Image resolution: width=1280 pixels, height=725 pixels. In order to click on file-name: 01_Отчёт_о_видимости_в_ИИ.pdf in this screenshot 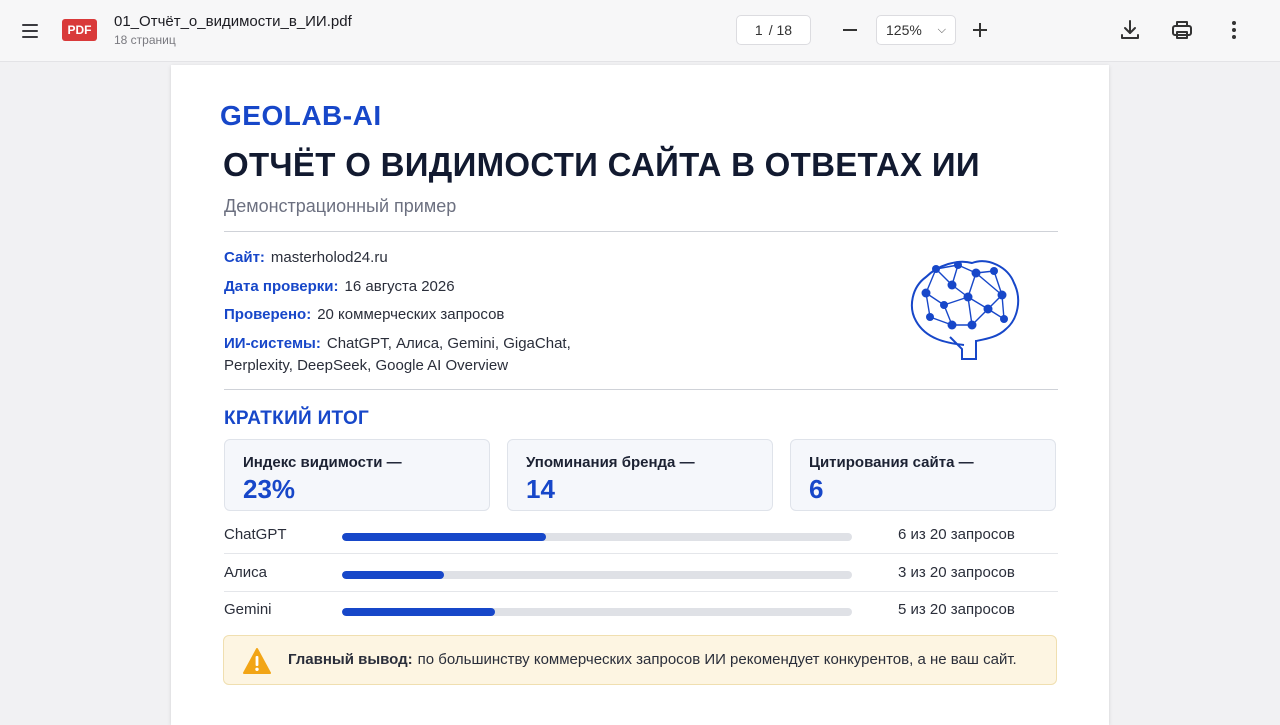, I will do `click(233, 21)`.